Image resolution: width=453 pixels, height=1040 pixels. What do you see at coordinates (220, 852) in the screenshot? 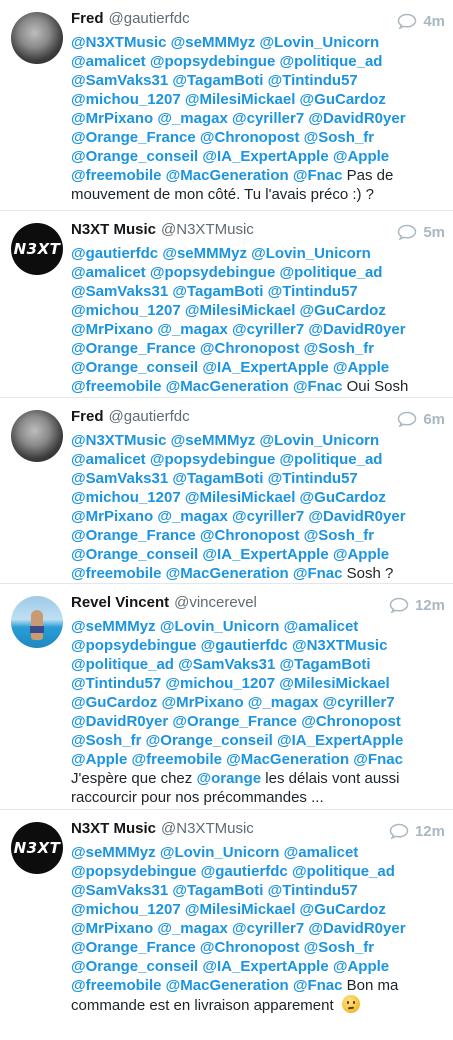
I see `mention-link: @Lovin_Unicorn` at bounding box center [220, 852].